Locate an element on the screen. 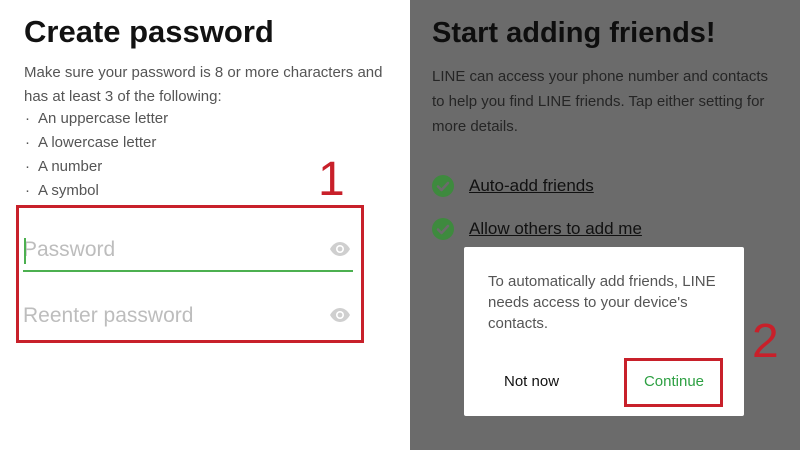 The width and height of the screenshot is (800, 450). option-label: Auto-add friends is located at coordinates (531, 186).